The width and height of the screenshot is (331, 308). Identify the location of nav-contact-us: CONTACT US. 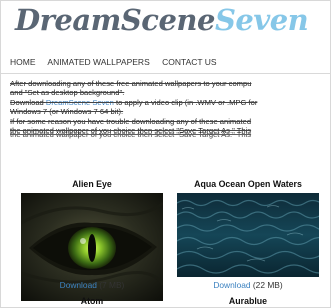
(189, 62).